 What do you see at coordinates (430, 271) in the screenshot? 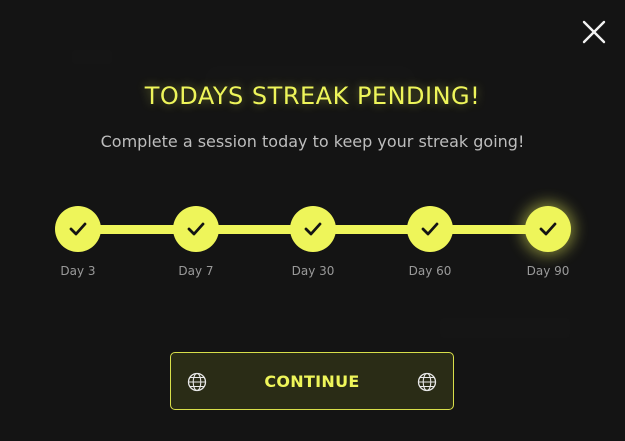
I see `milestone-label: Day 60` at bounding box center [430, 271].